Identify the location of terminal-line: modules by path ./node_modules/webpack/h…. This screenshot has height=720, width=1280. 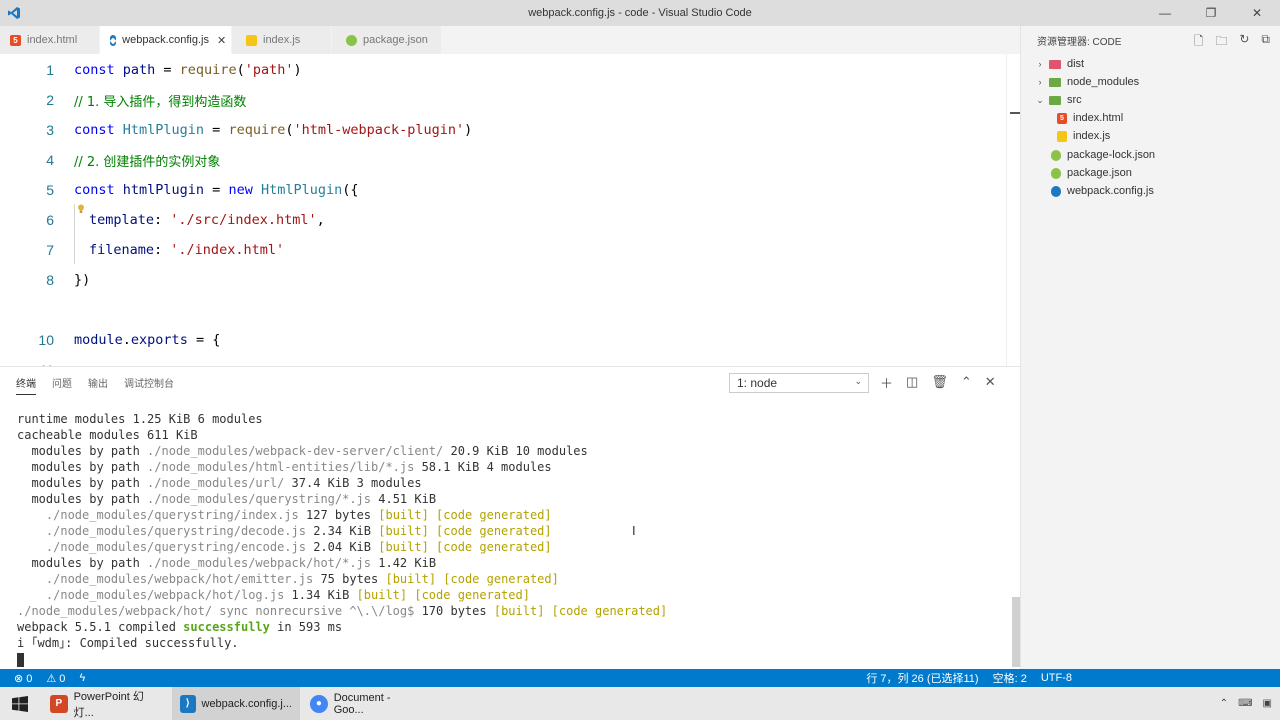
(227, 563).